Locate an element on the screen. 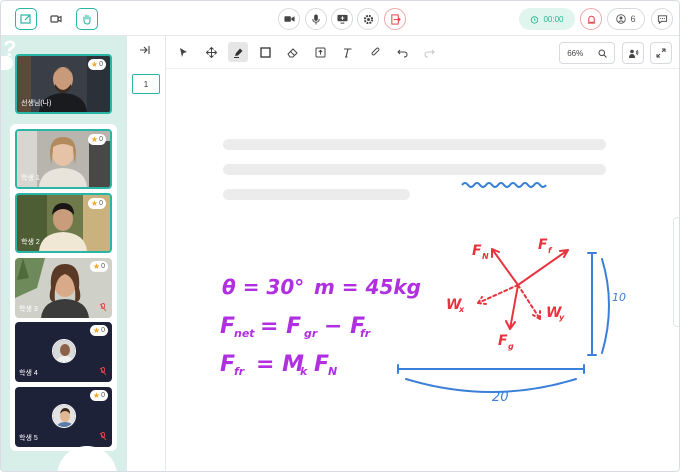 The width and height of the screenshot is (680, 472). eraser-tool-button is located at coordinates (292, 52).